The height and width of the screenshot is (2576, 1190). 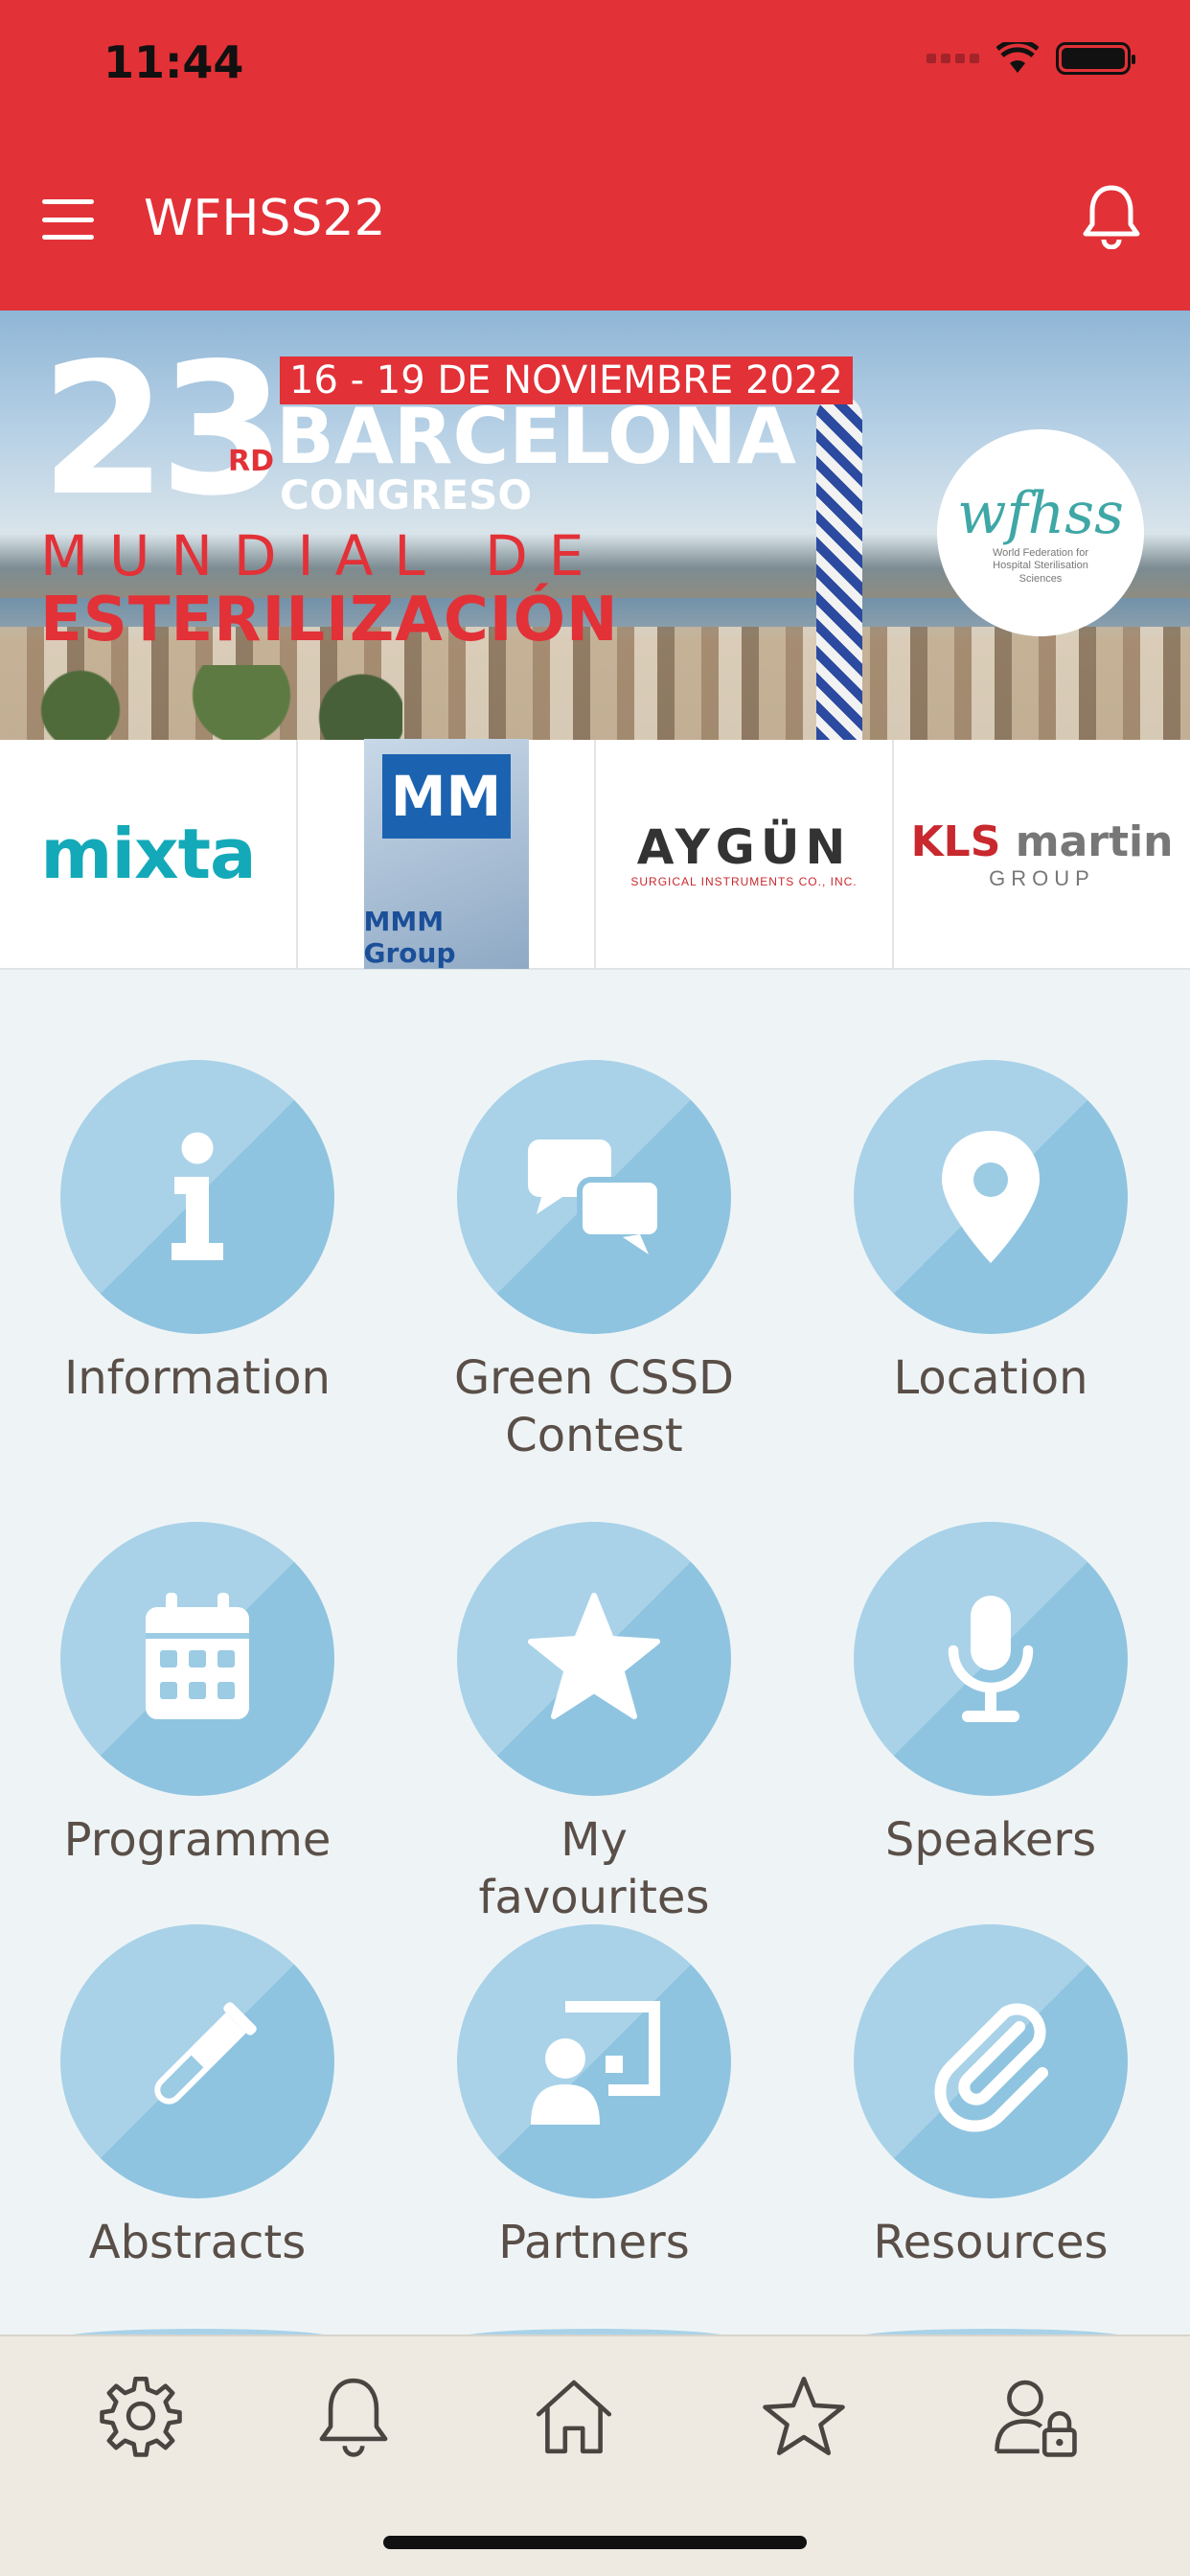 I want to click on test-tube-icon, so click(x=206, y=2053).